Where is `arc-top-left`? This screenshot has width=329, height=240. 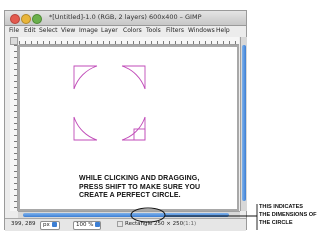 arc-top-left is located at coordinates (85, 77).